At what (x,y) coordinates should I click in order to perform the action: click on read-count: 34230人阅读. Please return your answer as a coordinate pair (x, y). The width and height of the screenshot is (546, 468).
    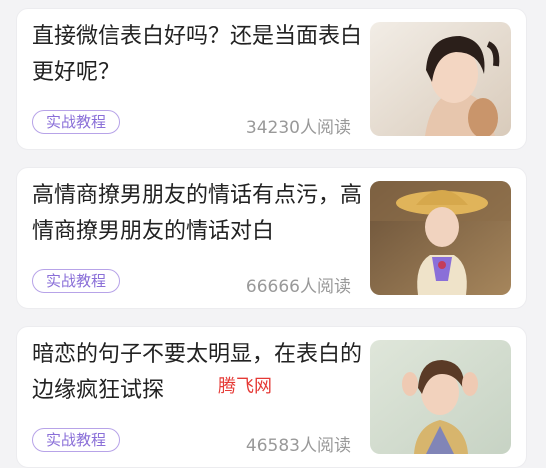
    Looking at the image, I should click on (298, 128).